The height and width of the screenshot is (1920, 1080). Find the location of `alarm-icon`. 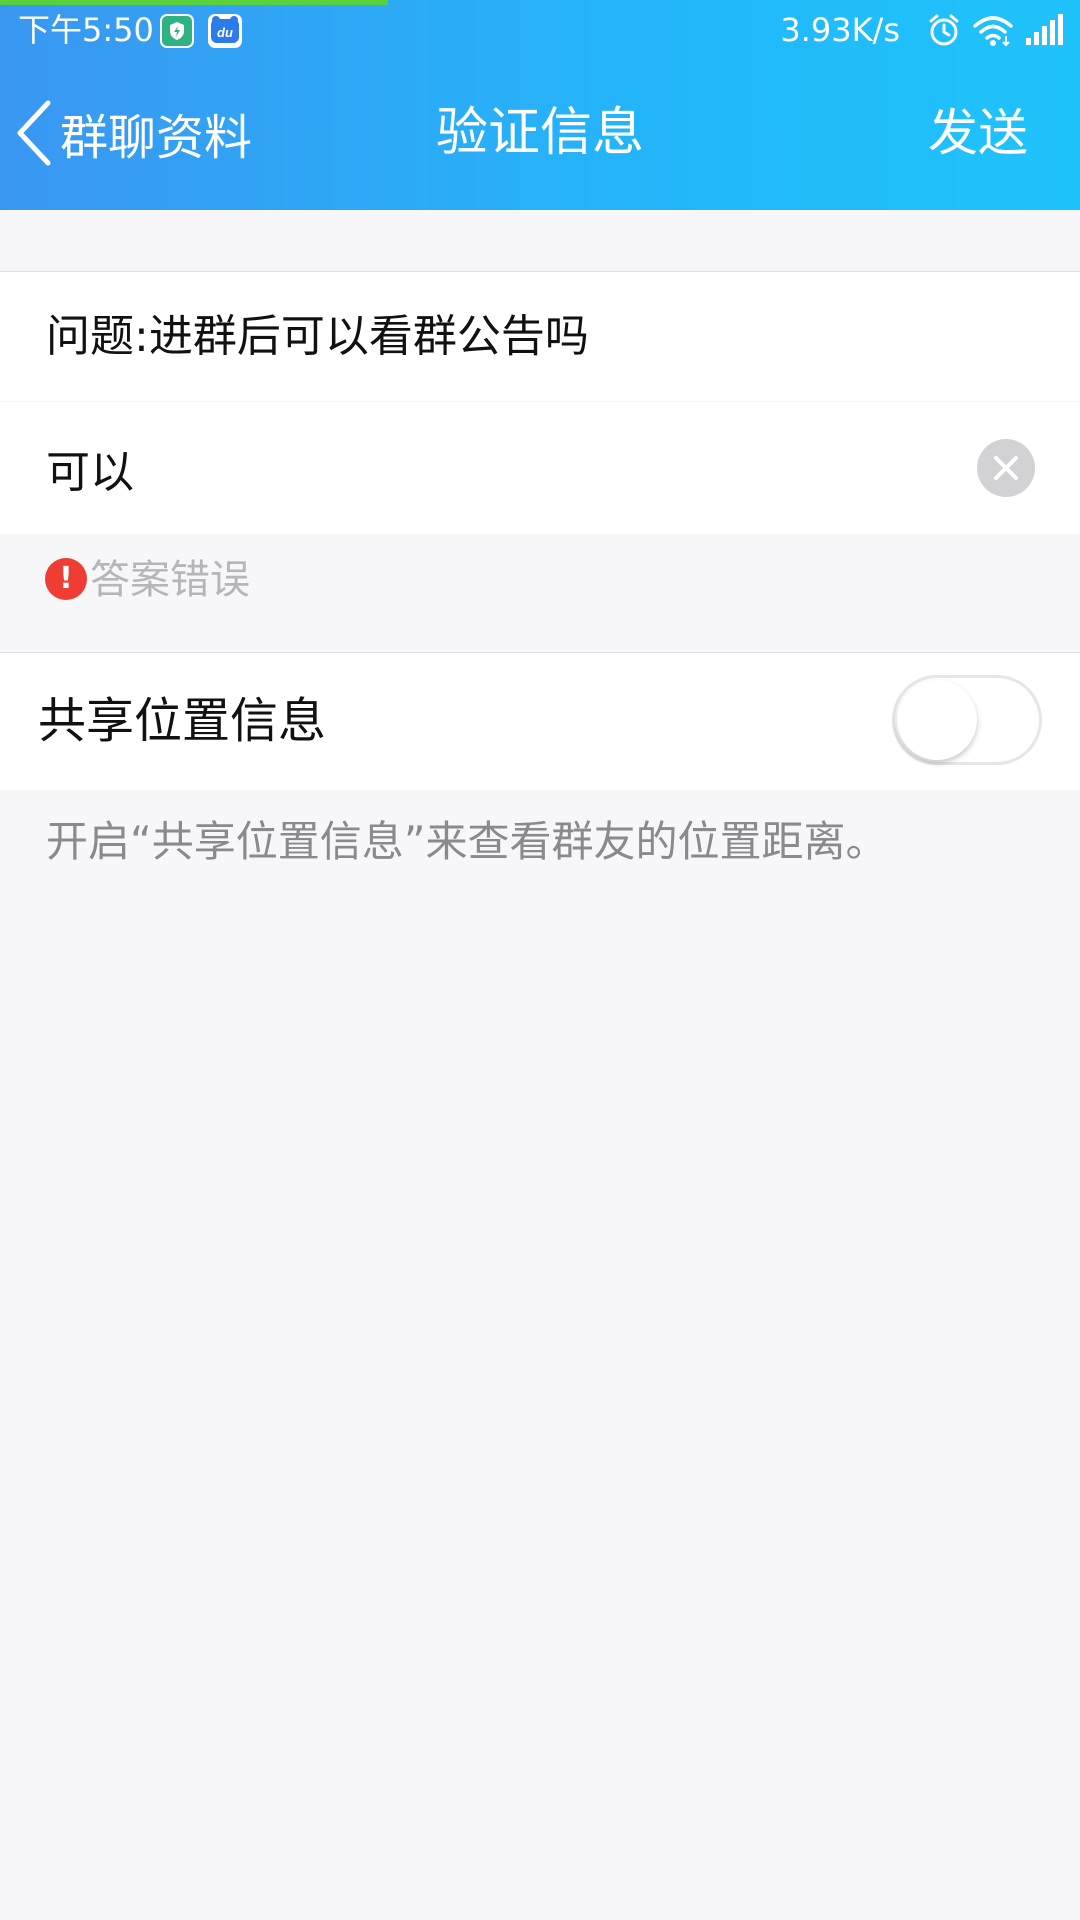

alarm-icon is located at coordinates (944, 32).